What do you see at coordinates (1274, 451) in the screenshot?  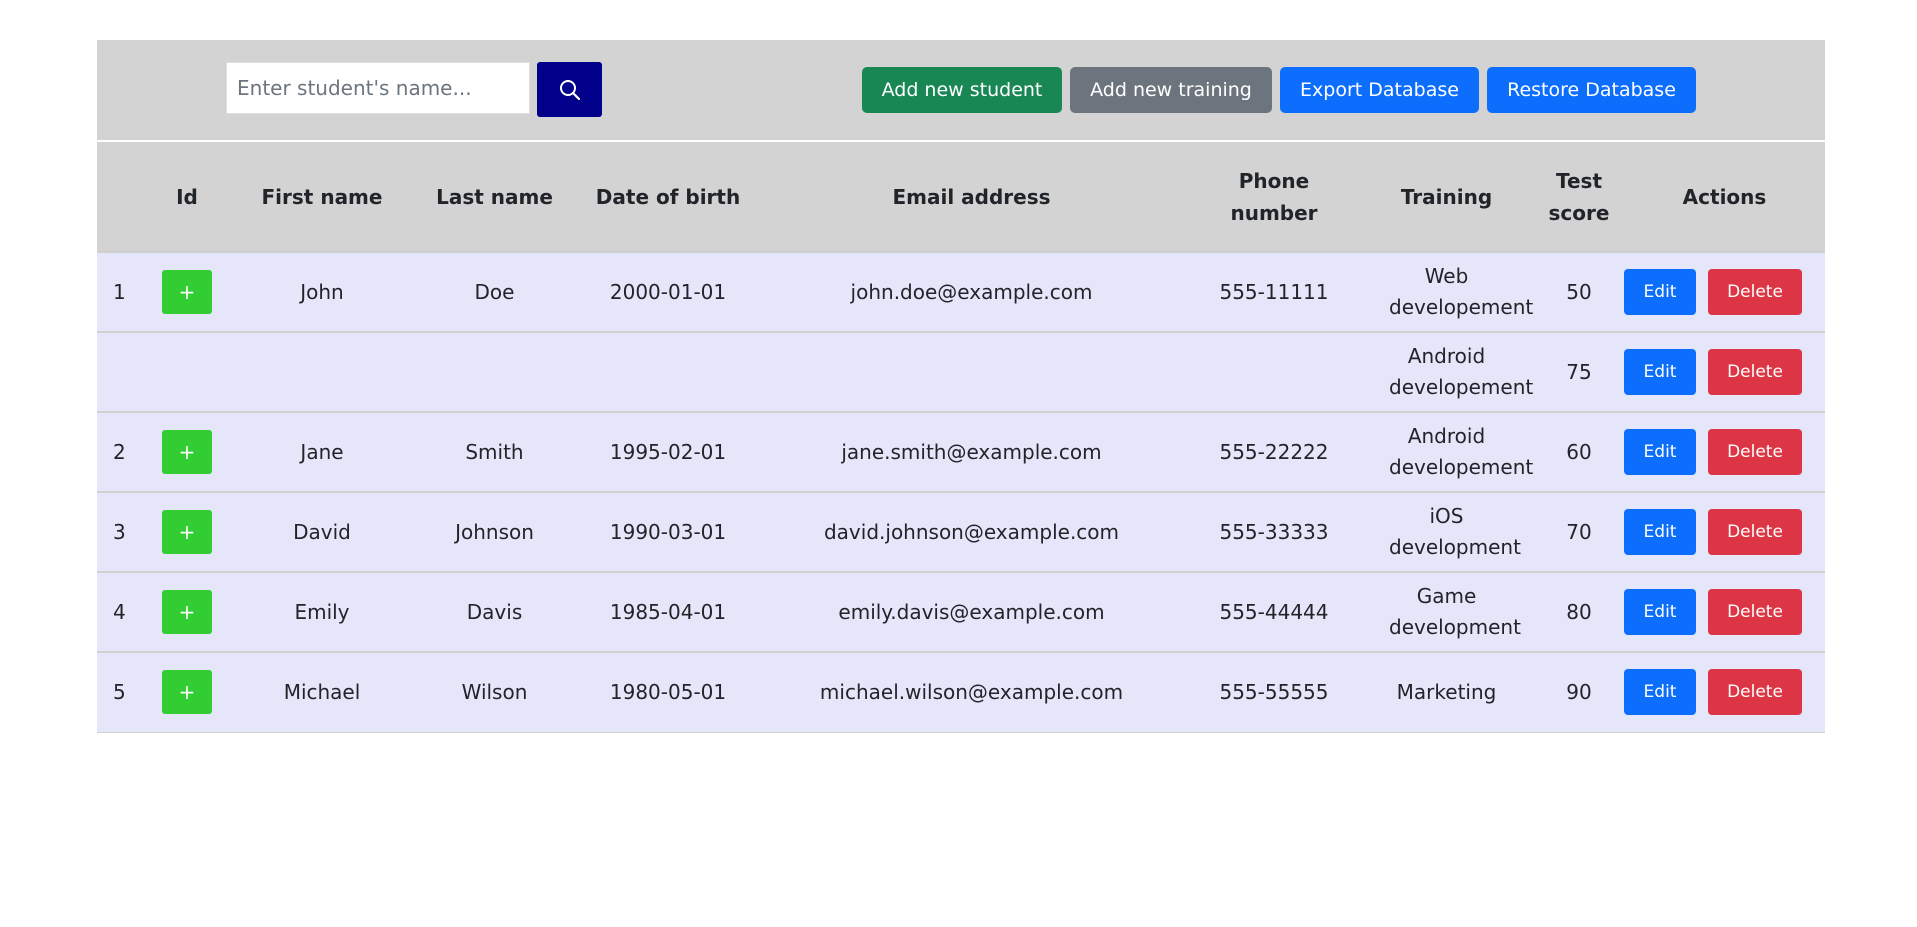 I see `phone-cell: 555-22222` at bounding box center [1274, 451].